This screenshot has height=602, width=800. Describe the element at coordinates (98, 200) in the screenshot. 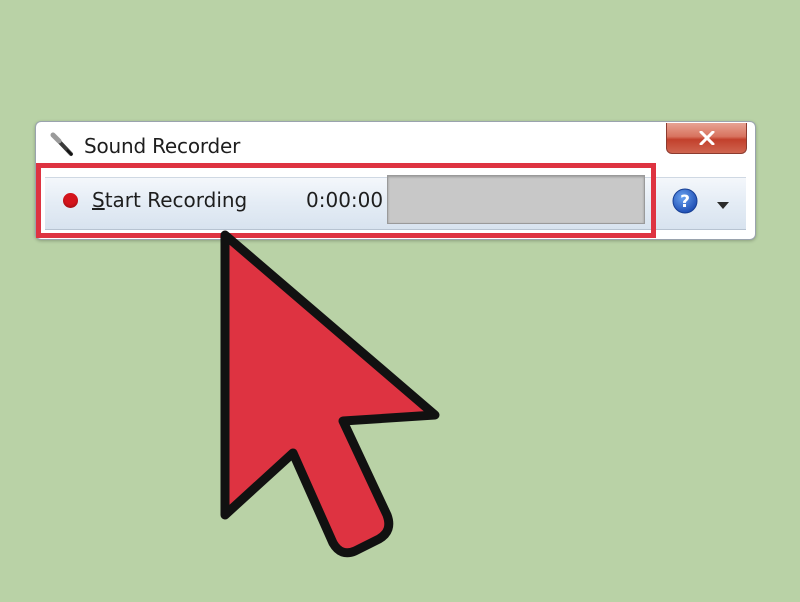

I see `start-recording-accesskey: S` at that location.